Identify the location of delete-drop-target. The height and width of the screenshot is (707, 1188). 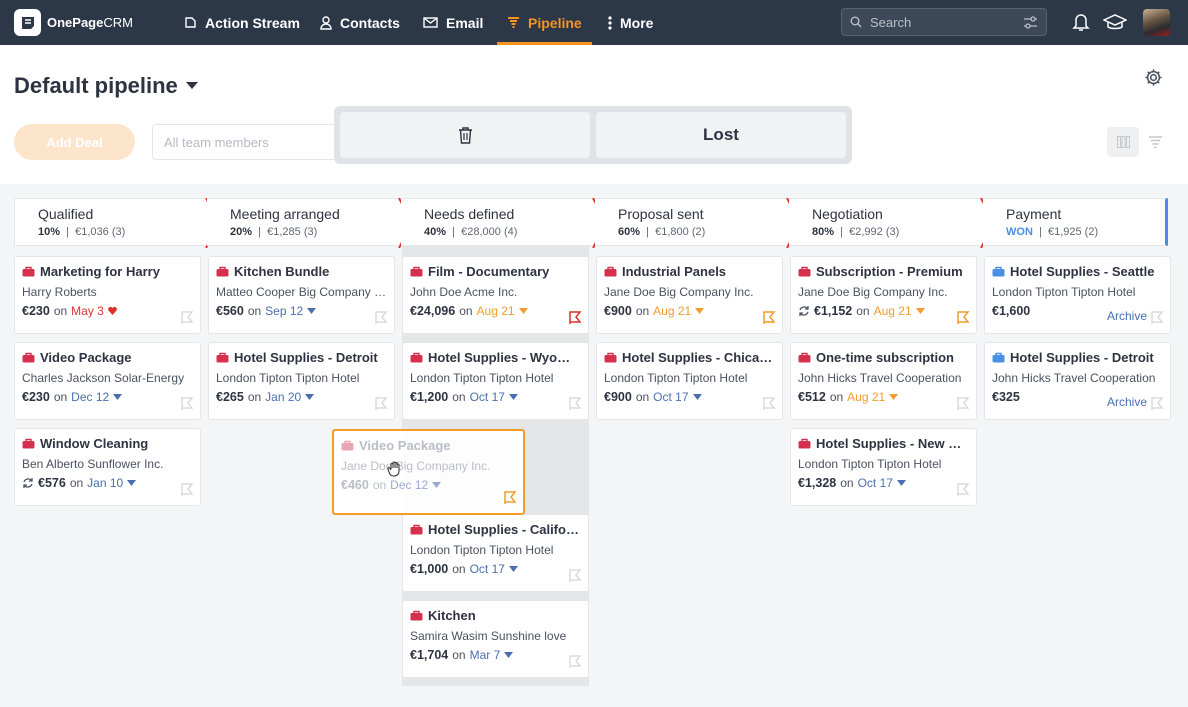
(465, 135).